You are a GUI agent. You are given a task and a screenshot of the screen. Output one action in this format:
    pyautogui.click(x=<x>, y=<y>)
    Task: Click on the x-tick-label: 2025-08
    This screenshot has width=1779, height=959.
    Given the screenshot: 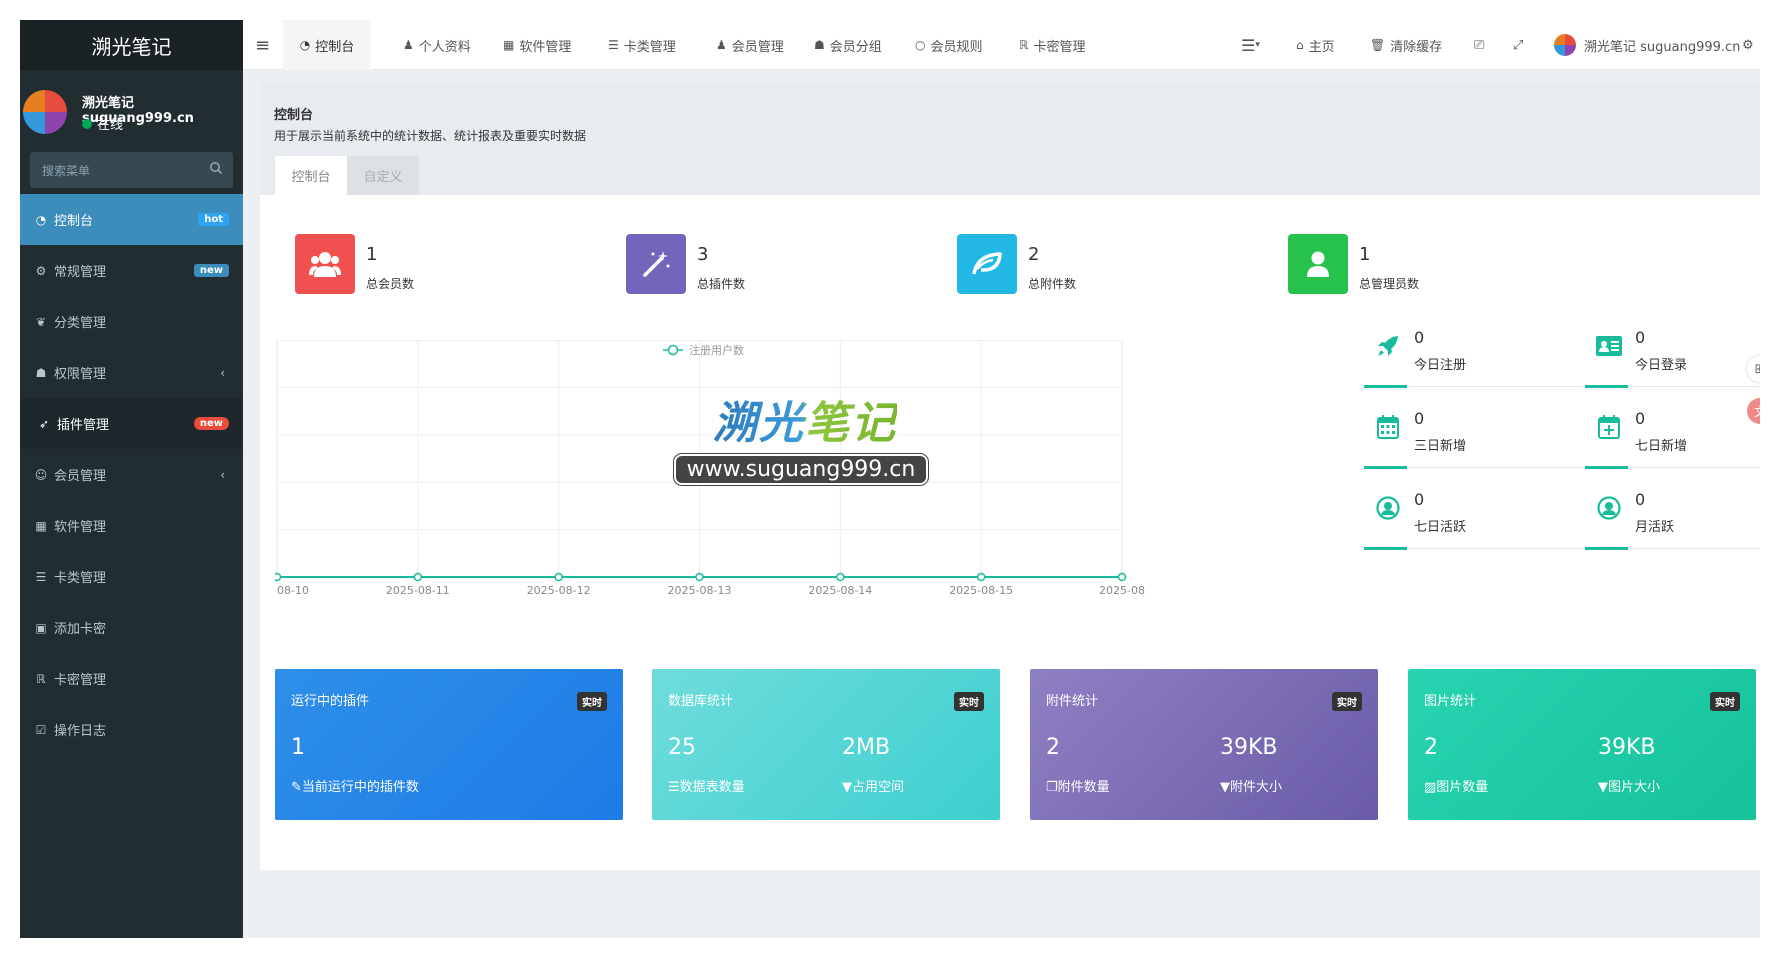 What is the action you would take?
    pyautogui.click(x=1122, y=590)
    